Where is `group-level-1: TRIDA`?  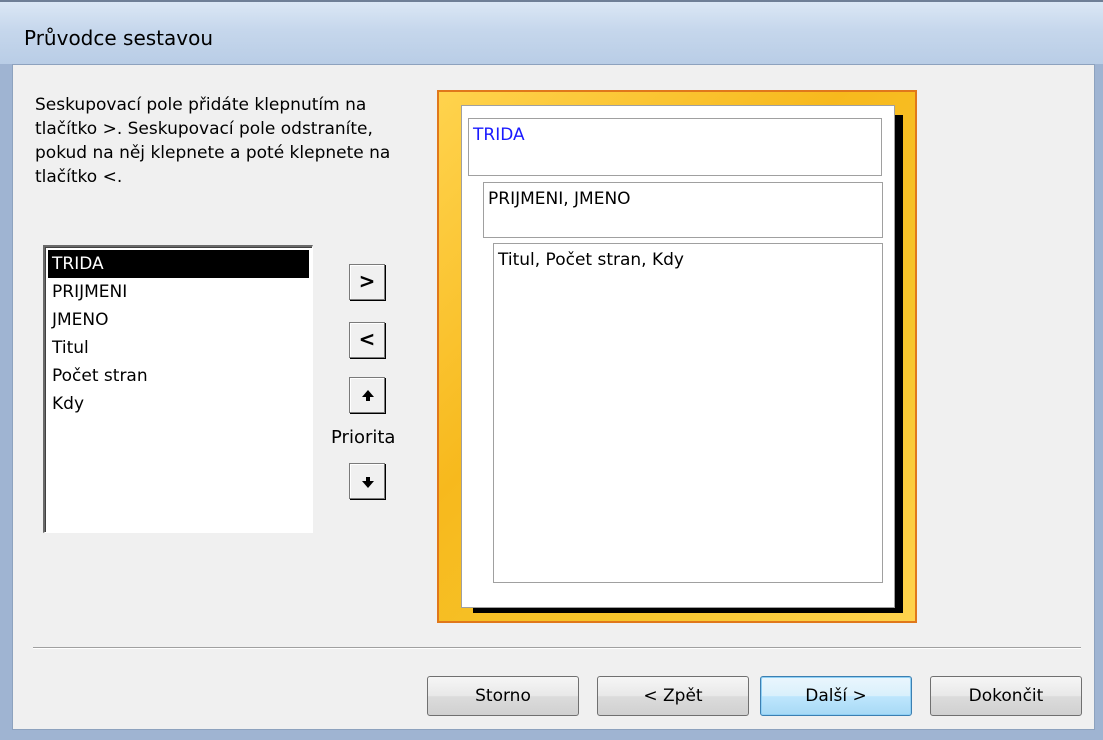 group-level-1: TRIDA is located at coordinates (675, 147).